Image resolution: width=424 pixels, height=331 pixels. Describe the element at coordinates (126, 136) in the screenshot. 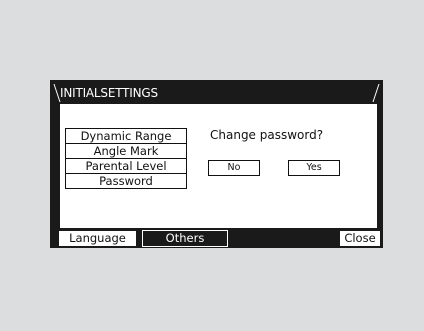

I see `menu-item-dynamic-range: Dynamic Range` at that location.